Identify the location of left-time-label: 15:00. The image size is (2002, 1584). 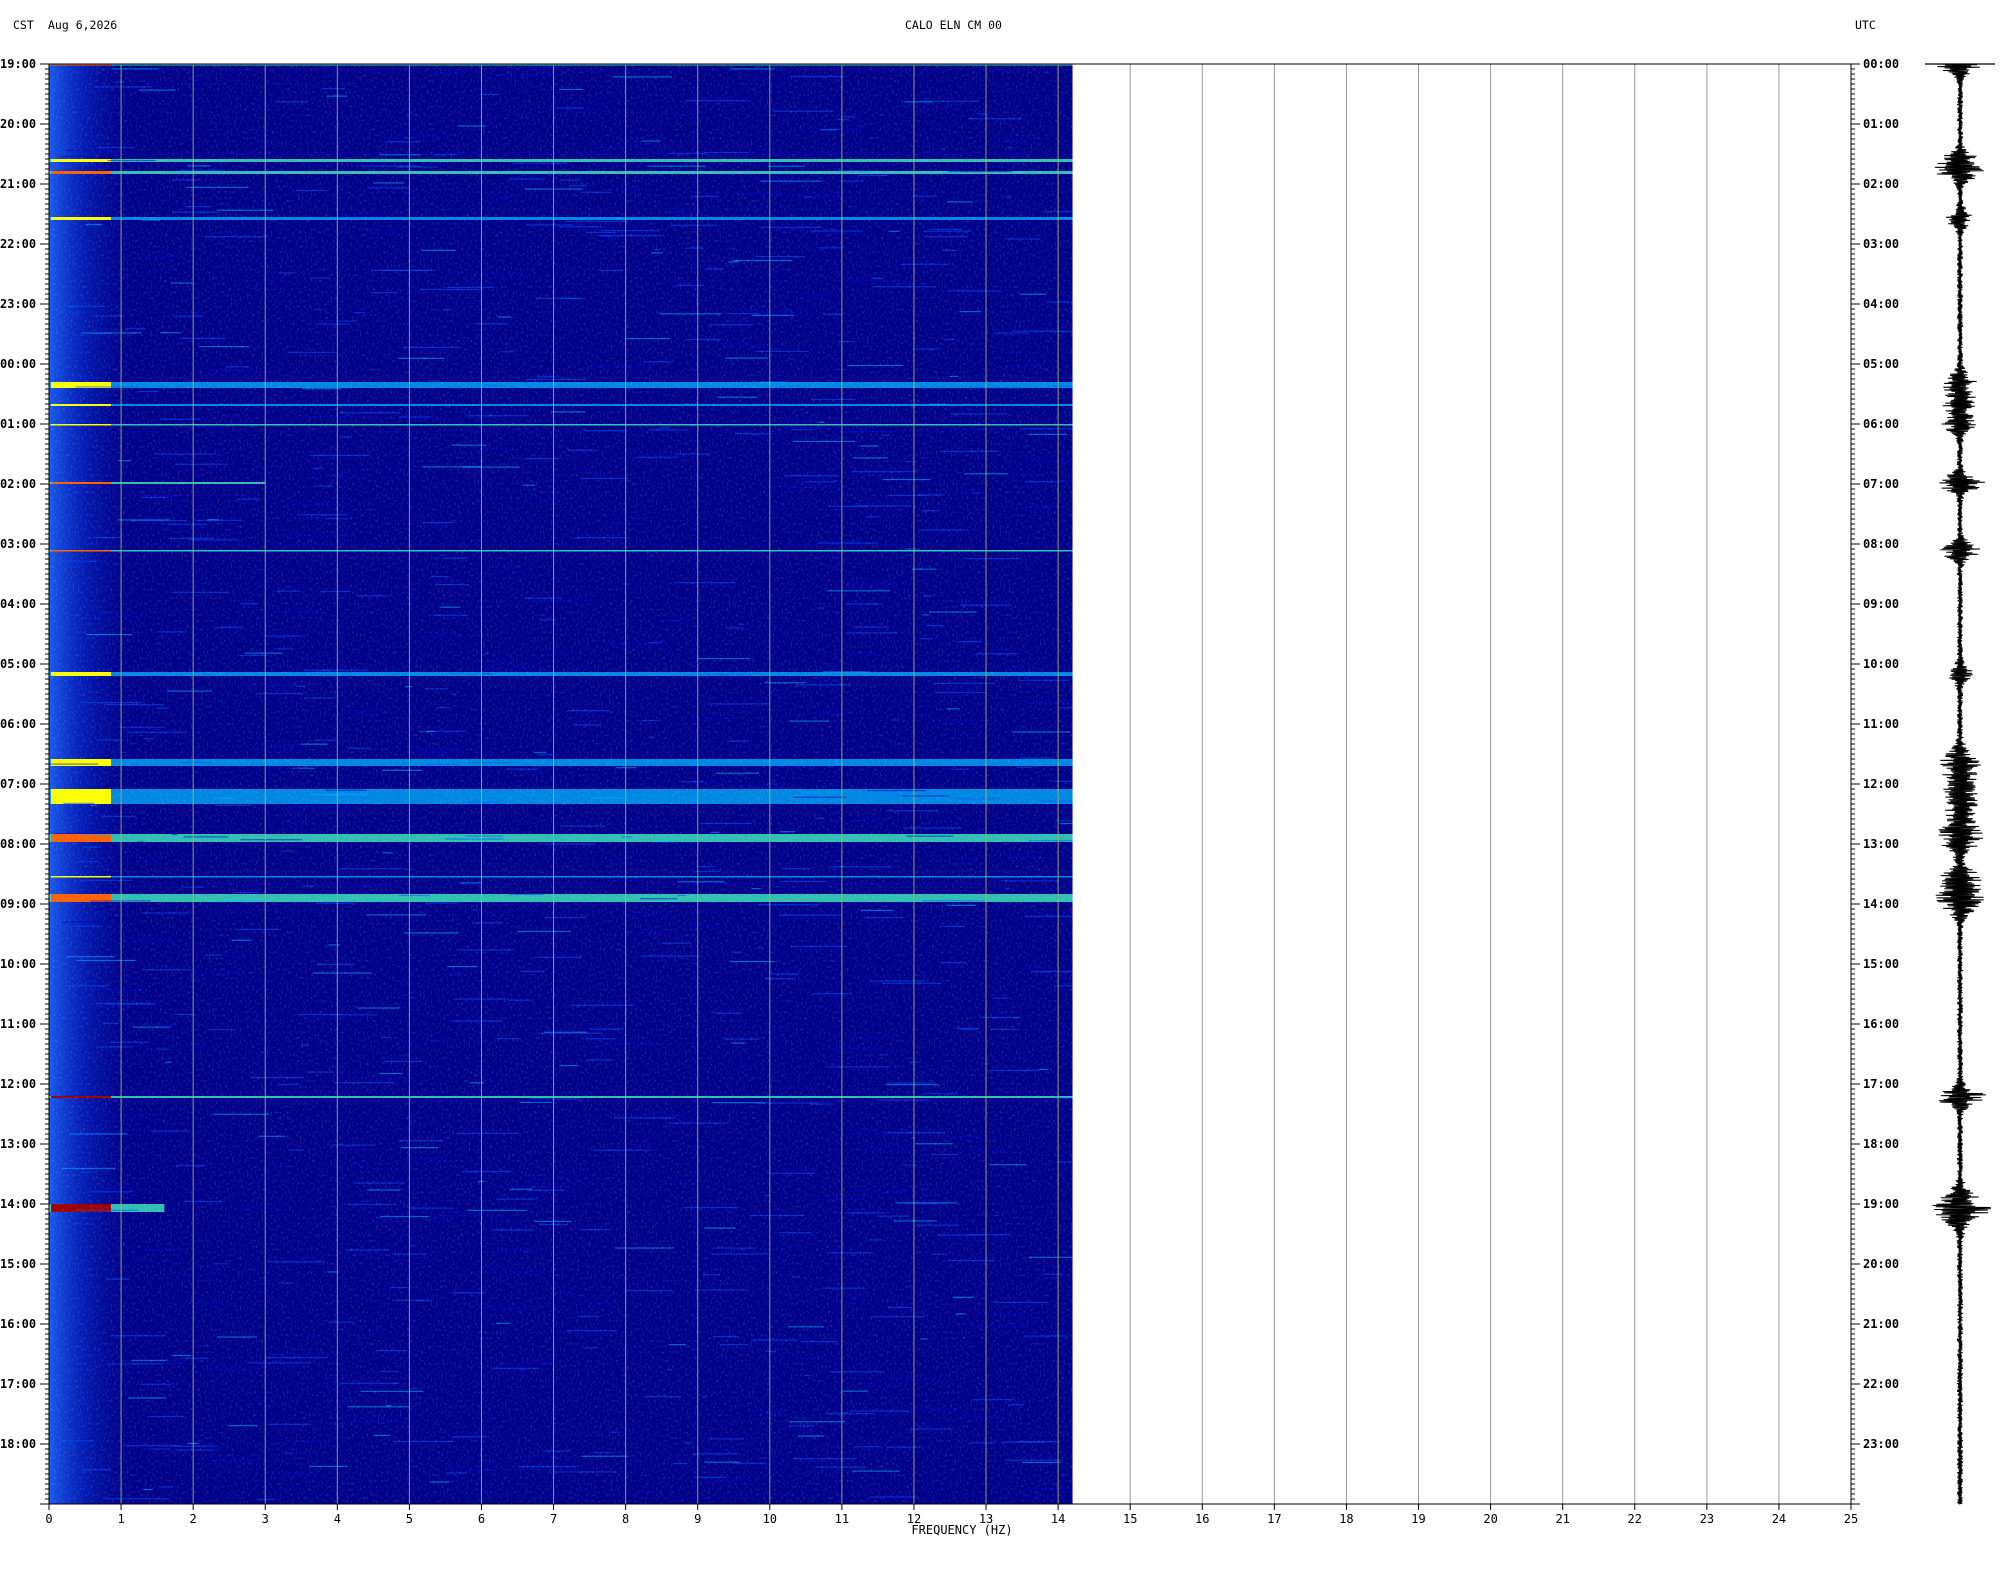
(18, 1264).